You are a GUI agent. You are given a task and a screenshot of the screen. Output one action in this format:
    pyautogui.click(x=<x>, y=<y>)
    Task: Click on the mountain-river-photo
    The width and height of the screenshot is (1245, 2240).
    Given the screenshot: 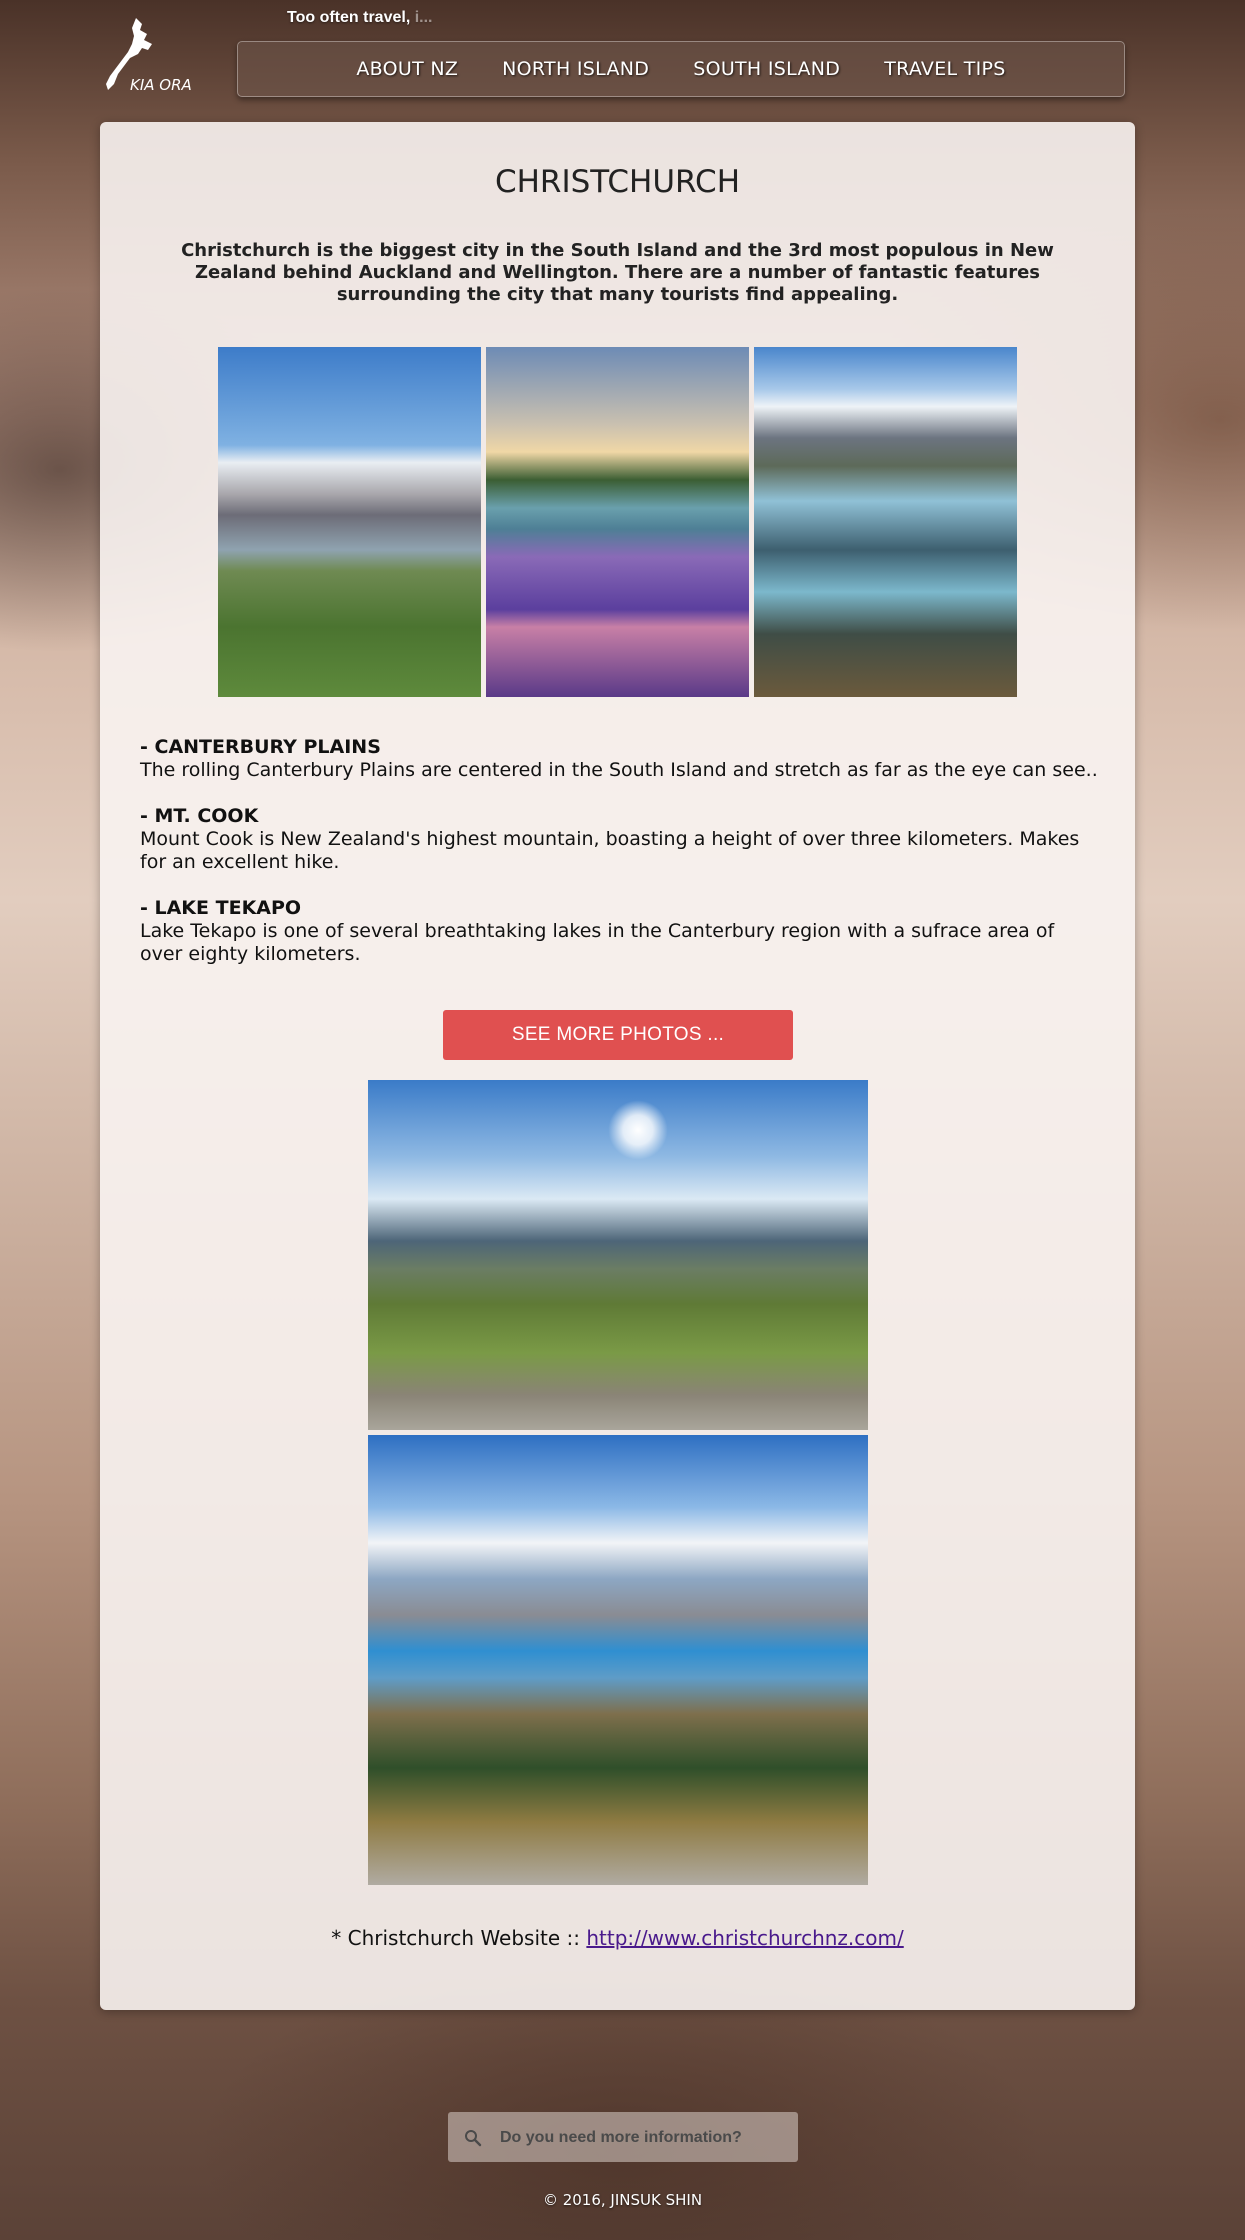 What is the action you would take?
    pyautogui.click(x=885, y=522)
    